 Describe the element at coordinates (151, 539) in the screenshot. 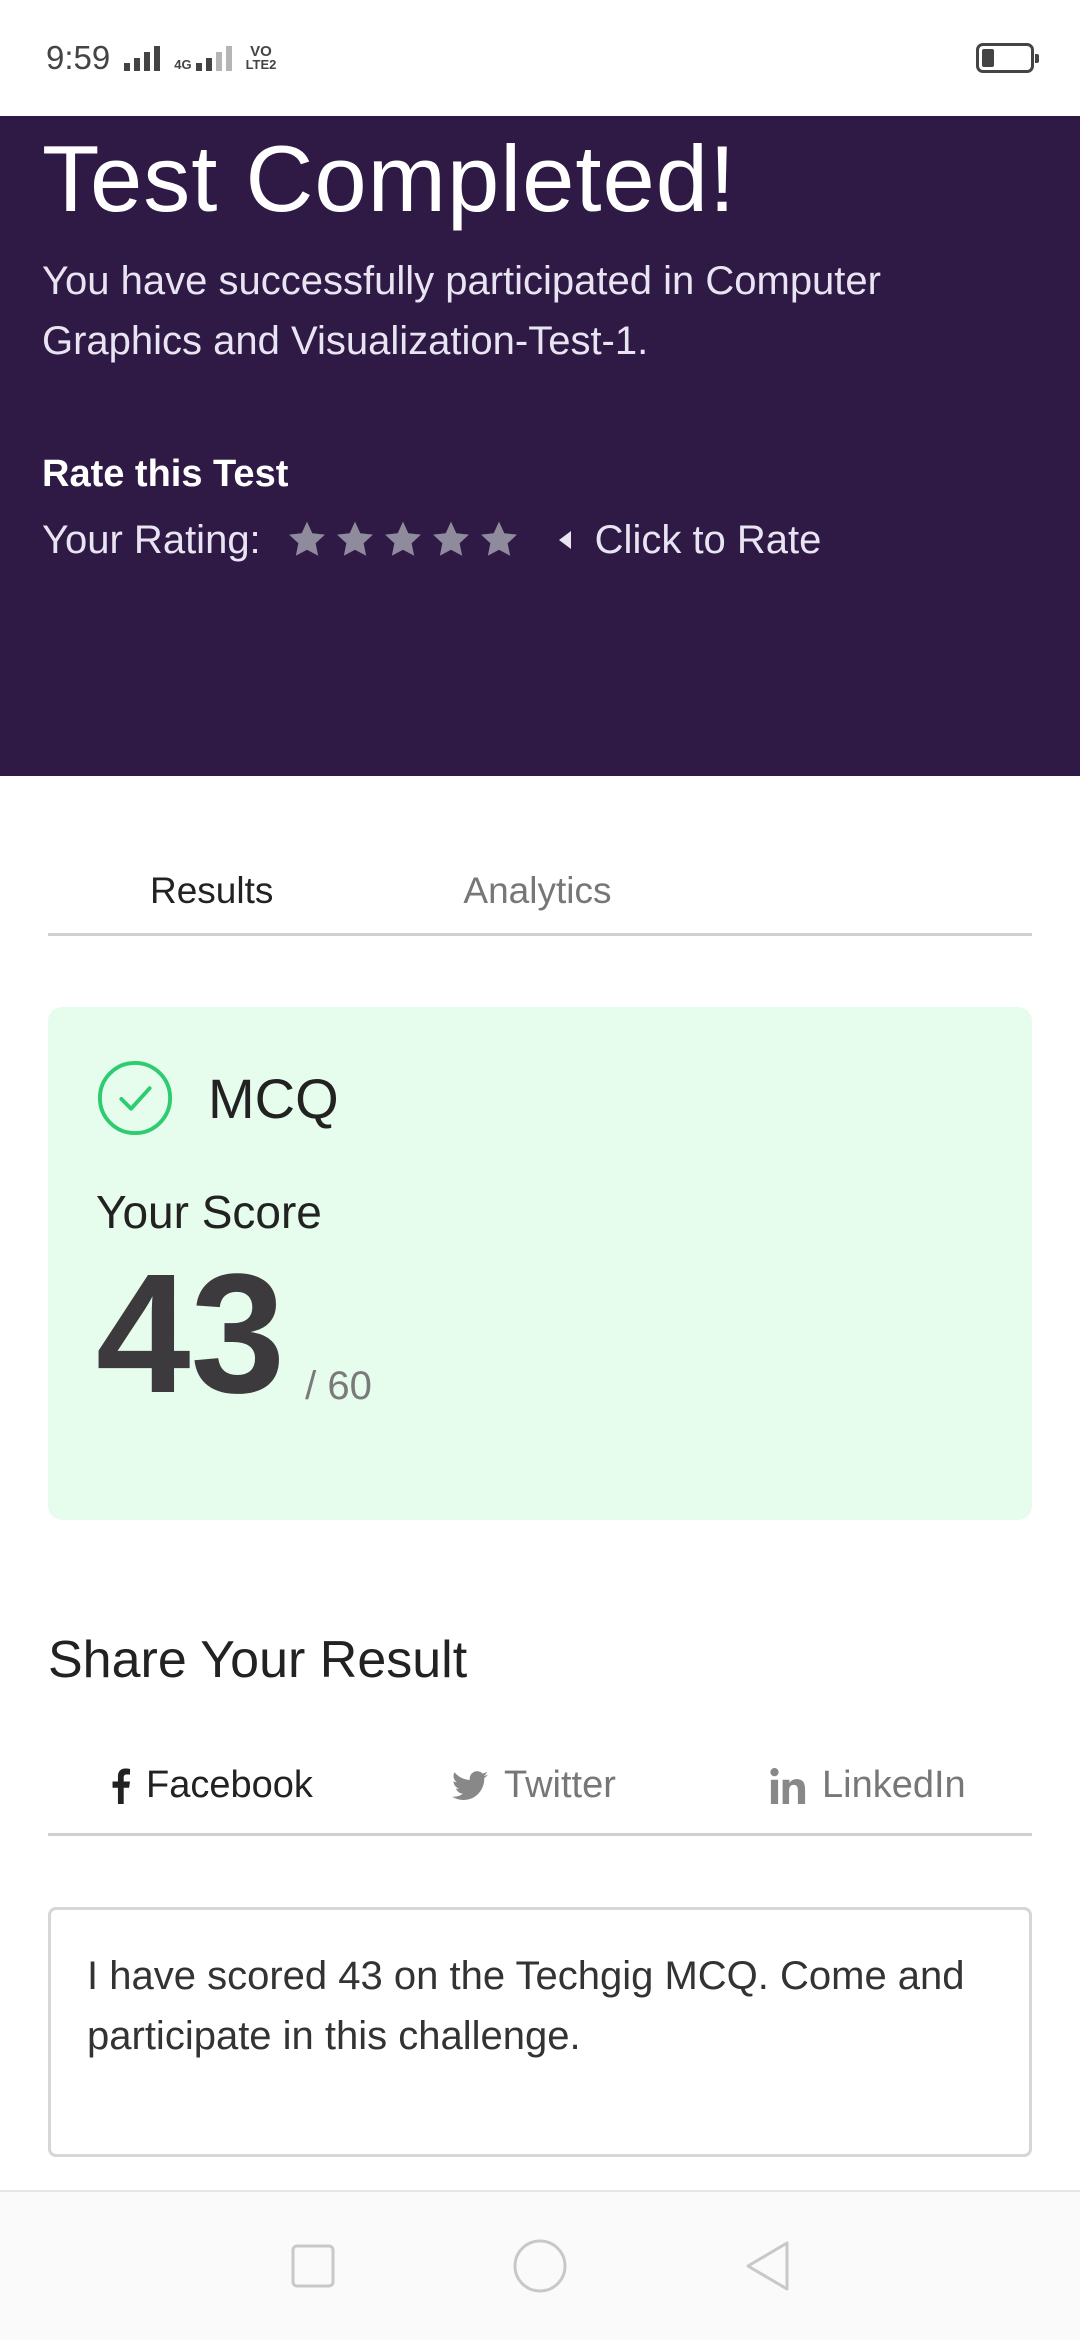

I see `rating-label: Your Rating:` at that location.